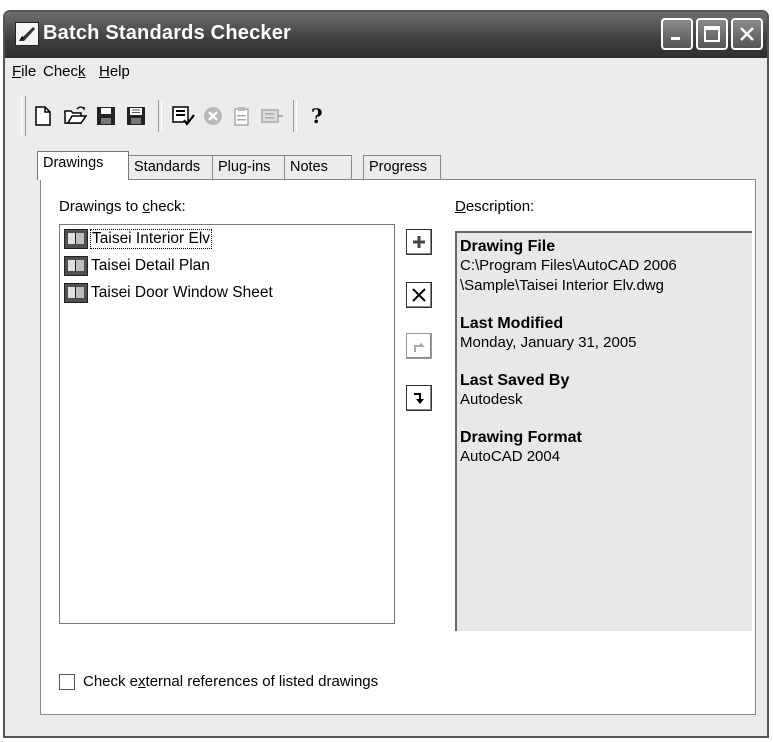 The height and width of the screenshot is (742, 773). What do you see at coordinates (495, 206) in the screenshot?
I see `description-label: Description:` at bounding box center [495, 206].